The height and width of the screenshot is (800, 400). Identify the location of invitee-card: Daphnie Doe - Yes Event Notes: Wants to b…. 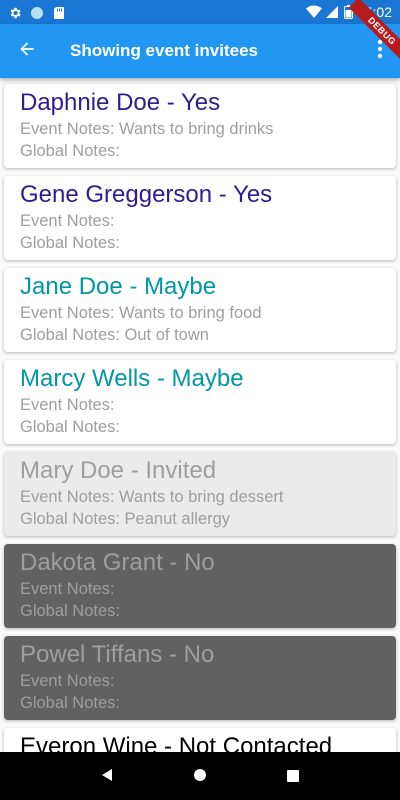
(200, 126).